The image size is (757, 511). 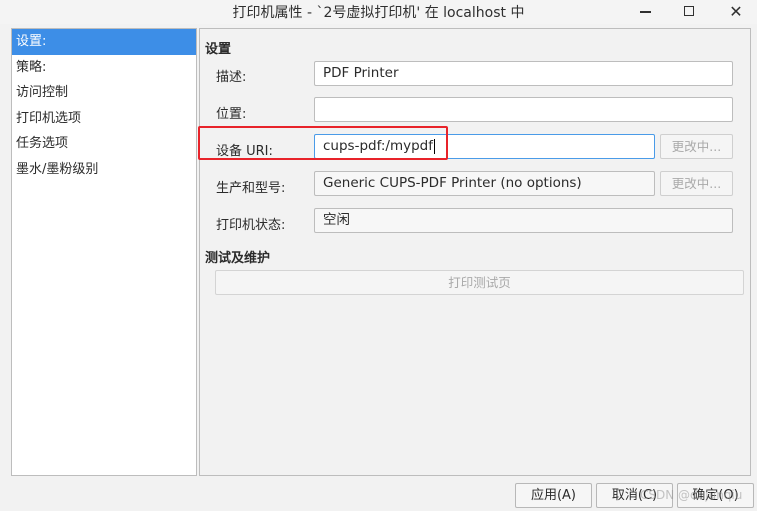 I want to click on settings-section-title: 设置, so click(x=218, y=49).